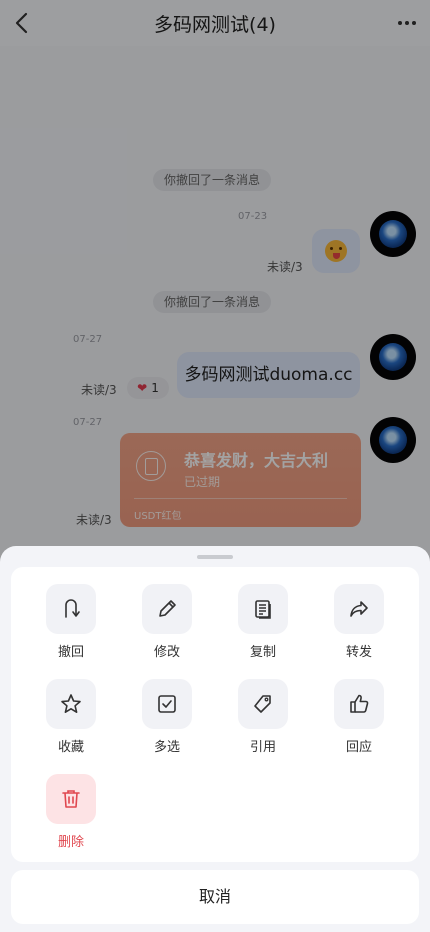 The height and width of the screenshot is (932, 430). What do you see at coordinates (166, 652) in the screenshot?
I see `action-label: 修改` at bounding box center [166, 652].